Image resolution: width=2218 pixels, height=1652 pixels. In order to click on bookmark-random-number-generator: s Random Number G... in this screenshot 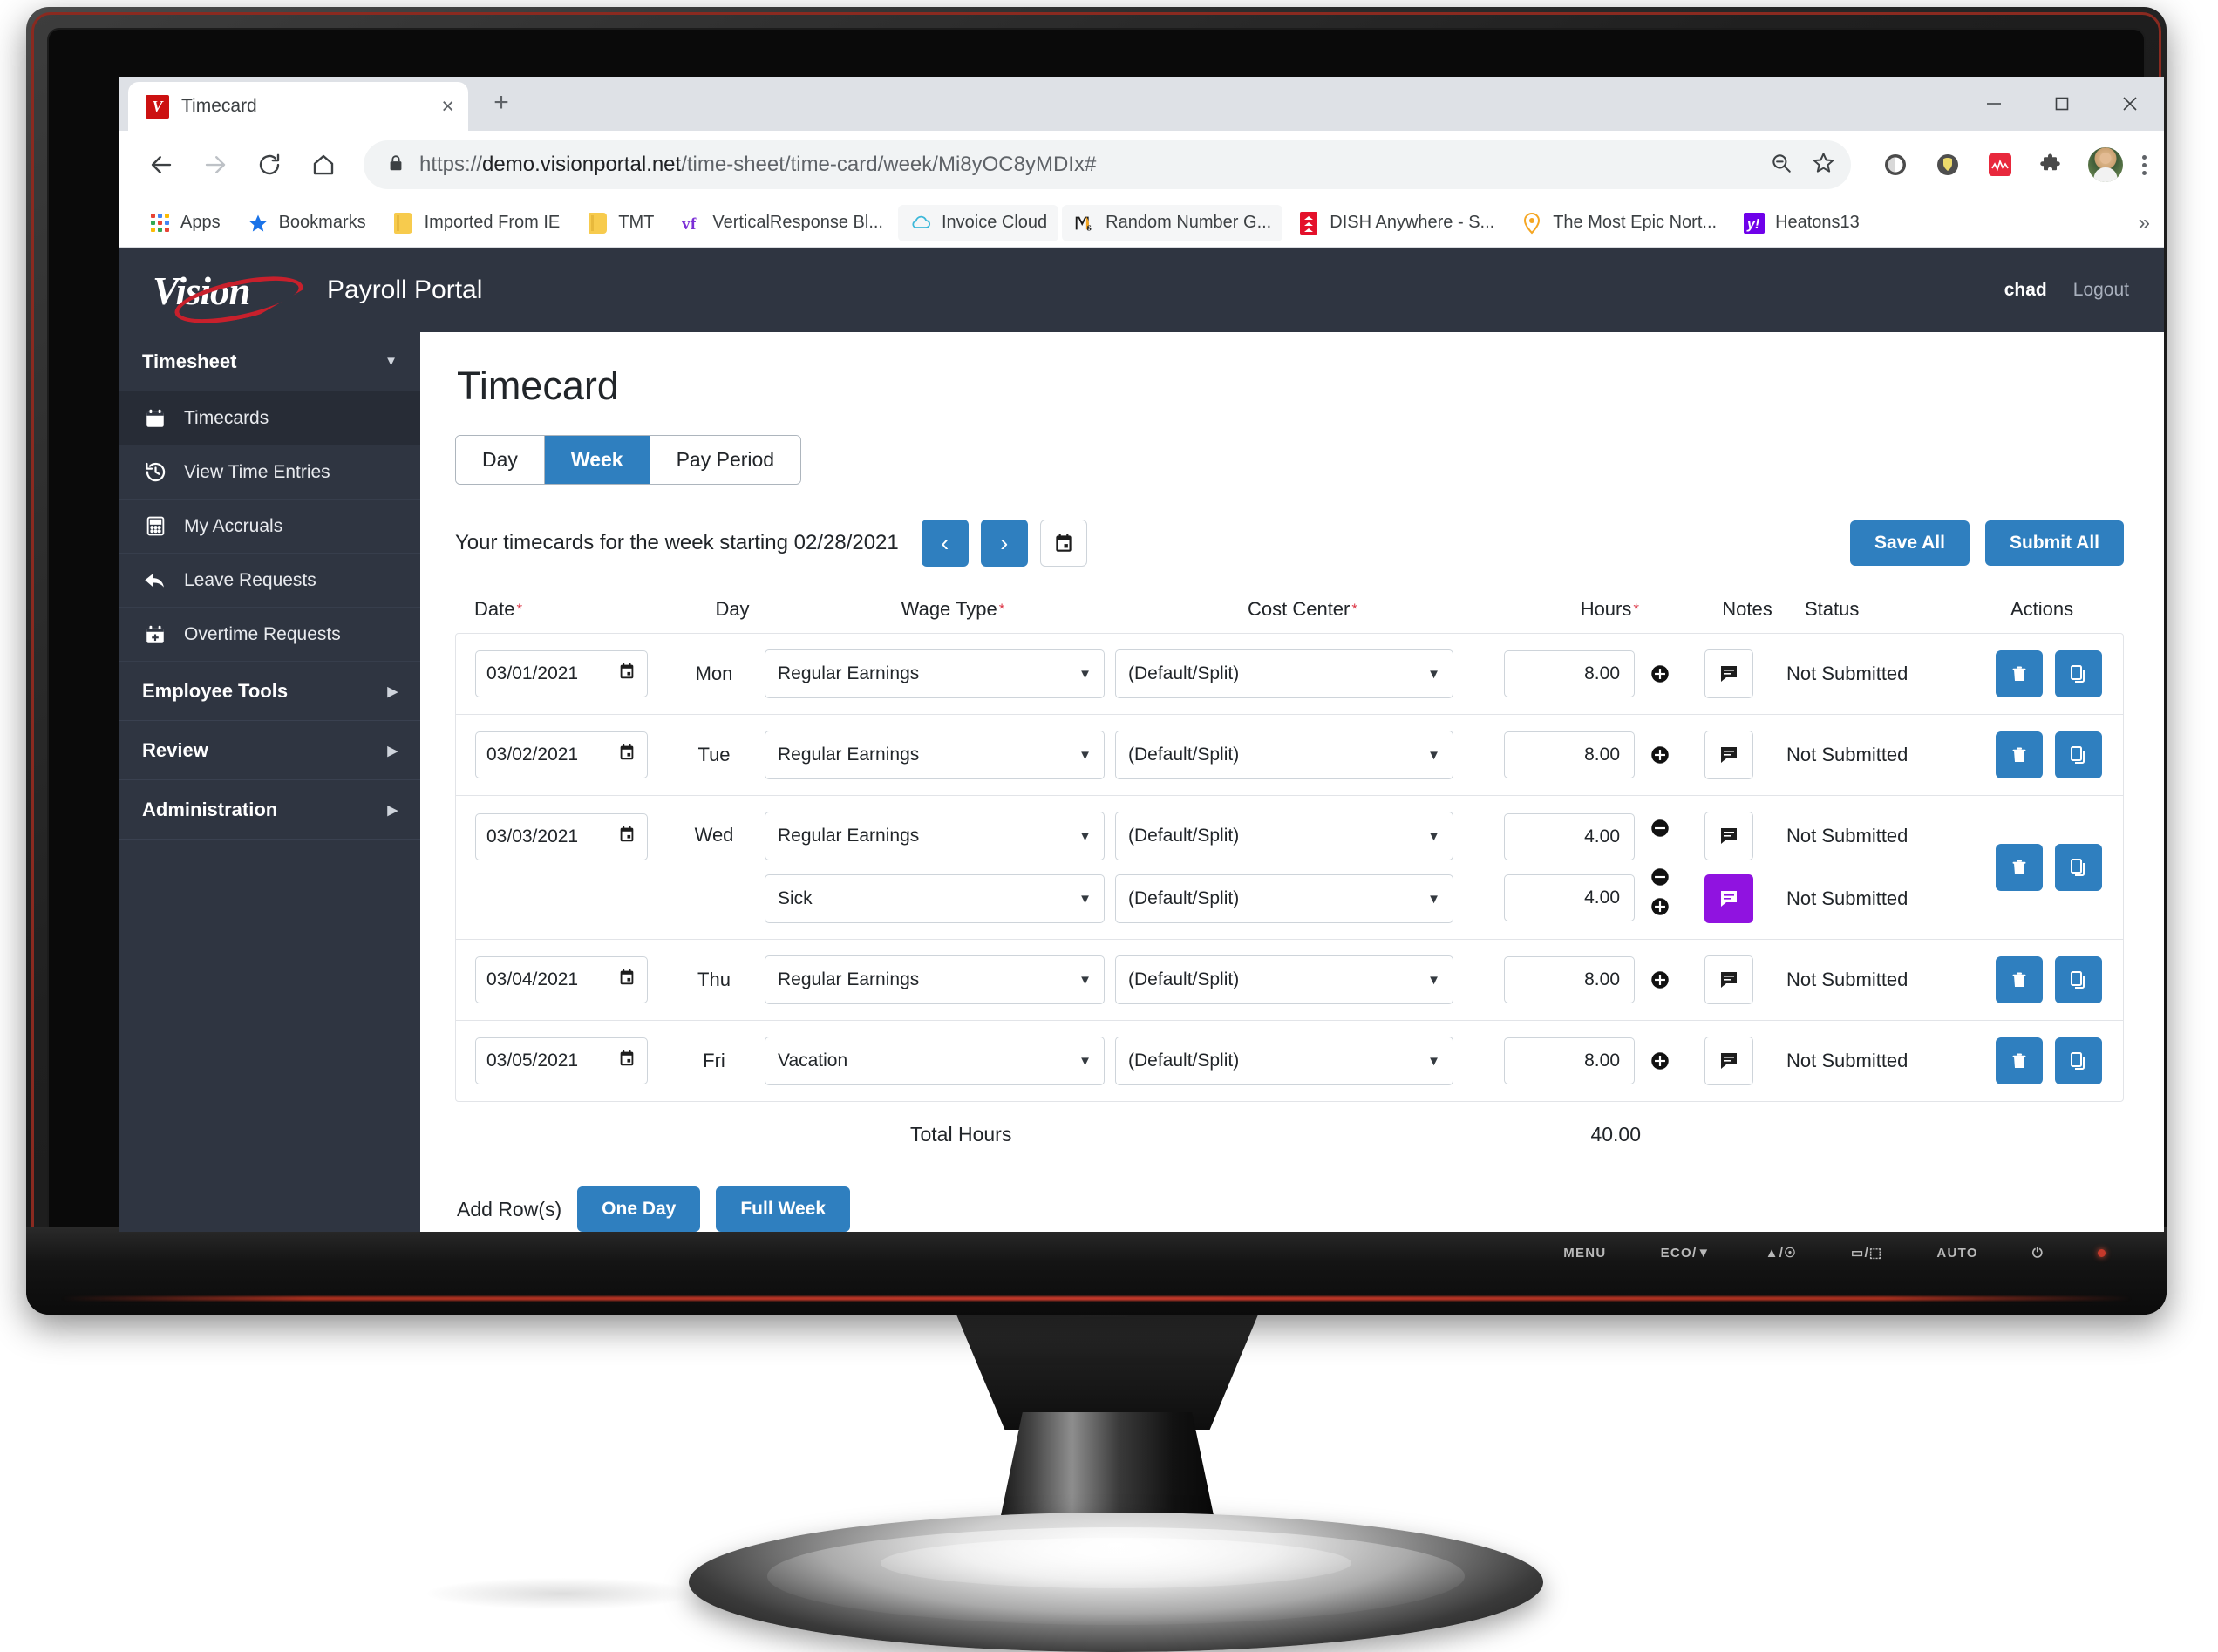, I will do `click(1172, 223)`.